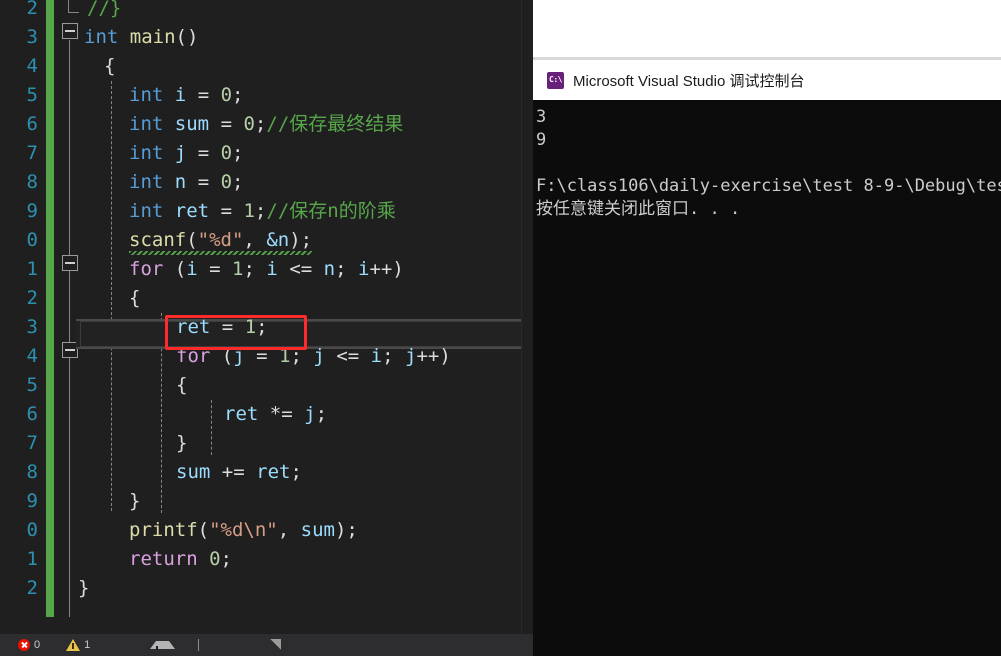 Image resolution: width=1001 pixels, height=656 pixels. I want to click on code-line-decl-n: int n = 0;, so click(186, 182).